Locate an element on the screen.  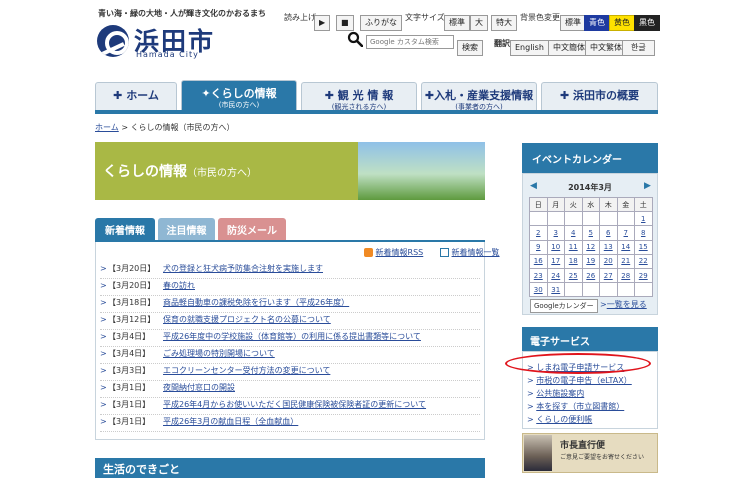
news-item: >【3月4日】 ごみ処理場の特別開場について is located at coordinates (290, 356).